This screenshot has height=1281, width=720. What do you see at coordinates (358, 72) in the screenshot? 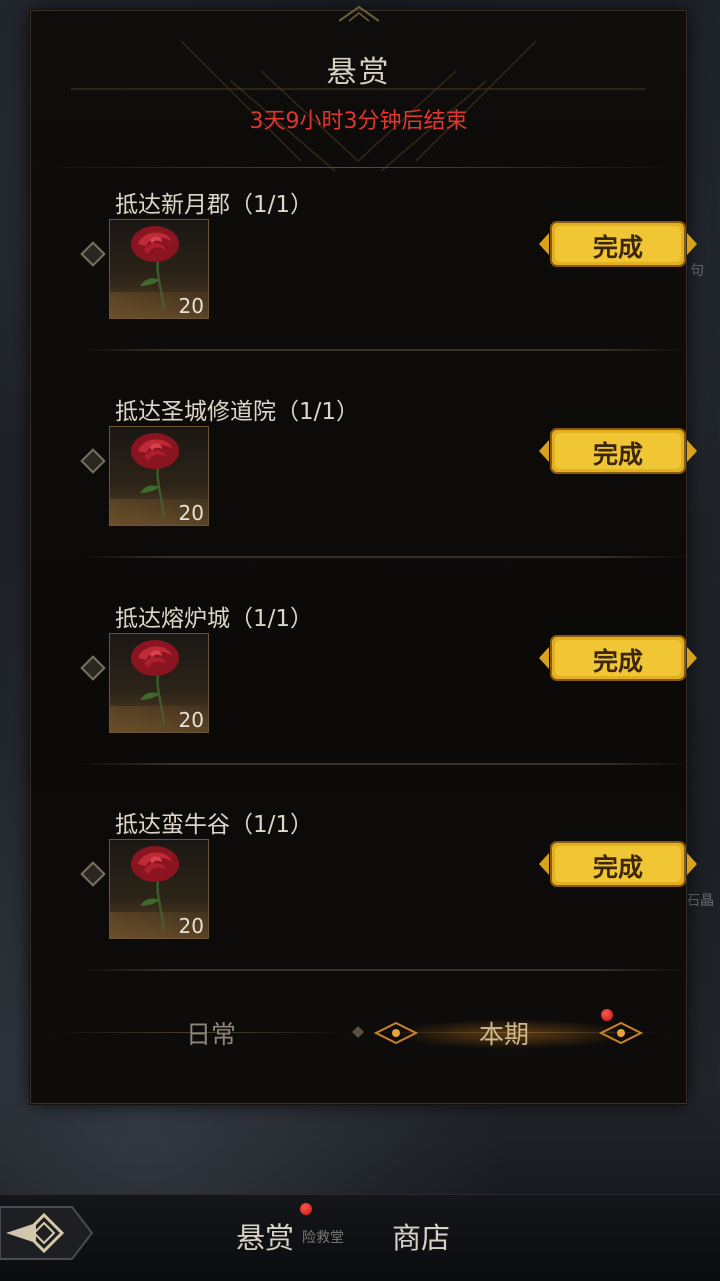
I see `panel-title: 悬赏` at bounding box center [358, 72].